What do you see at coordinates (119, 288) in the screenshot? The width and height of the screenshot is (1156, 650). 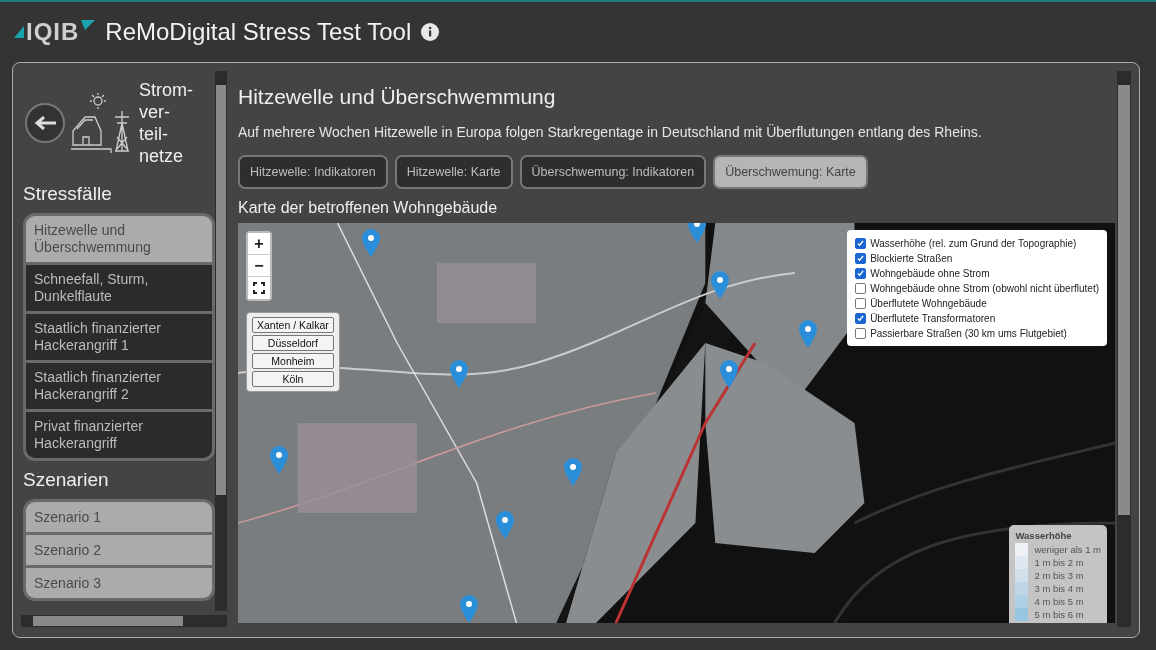 I see `stress-case-item: Schneefall, Sturm, Dunkelflaute` at bounding box center [119, 288].